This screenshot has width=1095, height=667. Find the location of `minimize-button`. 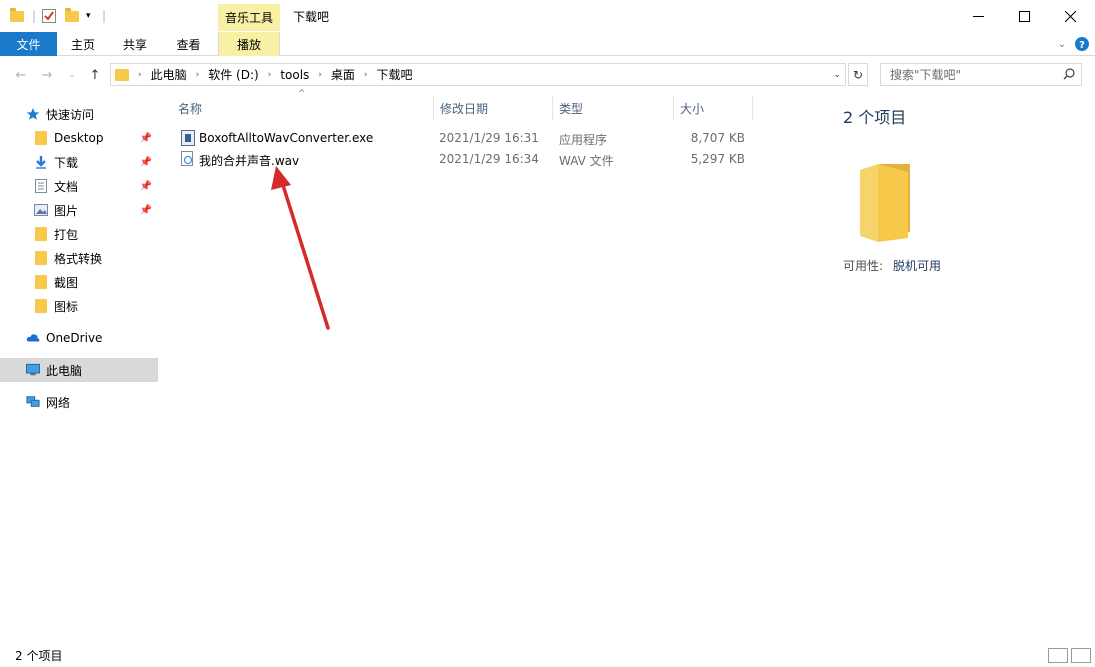

minimize-button is located at coordinates (978, 16).